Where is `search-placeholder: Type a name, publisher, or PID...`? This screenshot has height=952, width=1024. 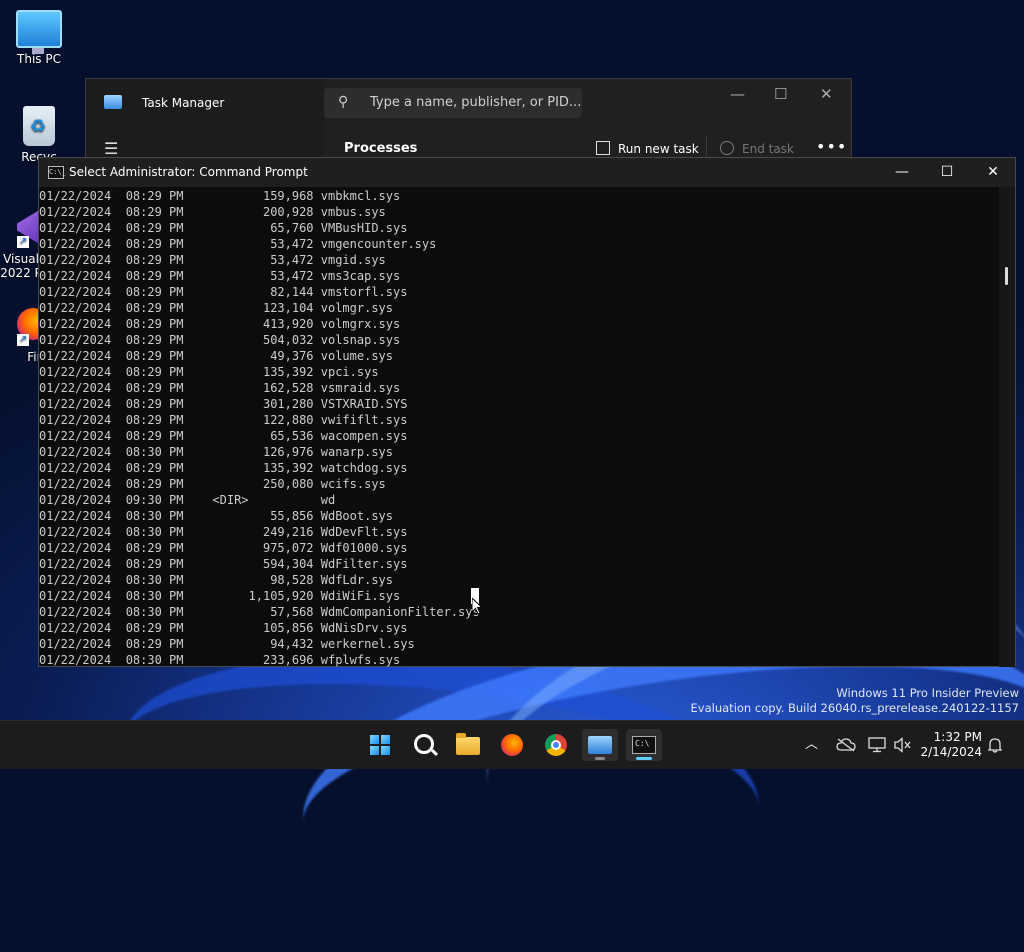
search-placeholder: Type a name, publisher, or PID... is located at coordinates (476, 102).